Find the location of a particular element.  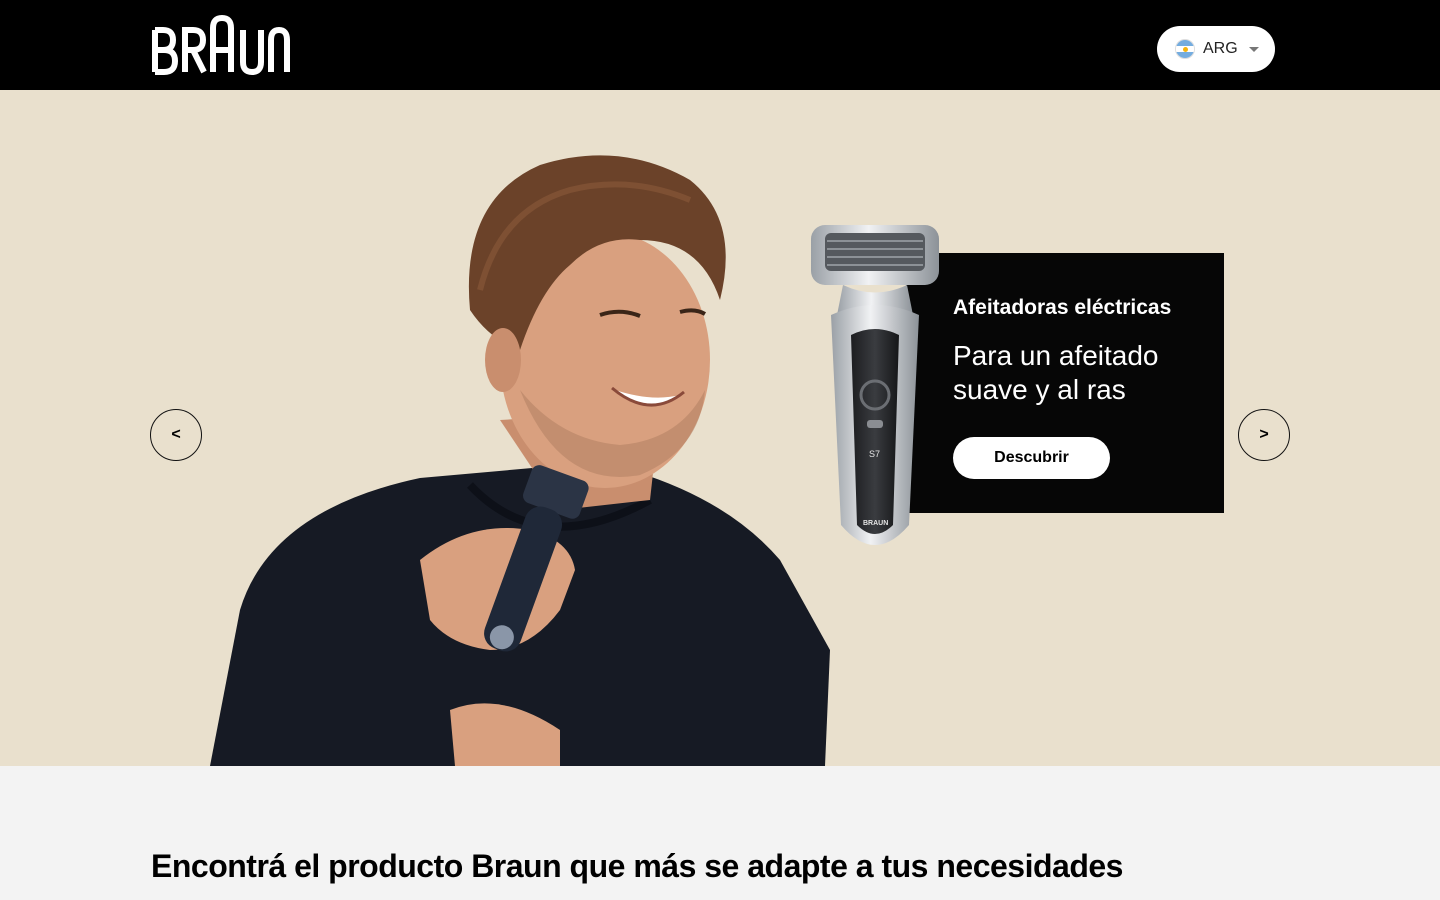

promo-tagline: Para un afeitado suave y al ras is located at coordinates (1056, 372).